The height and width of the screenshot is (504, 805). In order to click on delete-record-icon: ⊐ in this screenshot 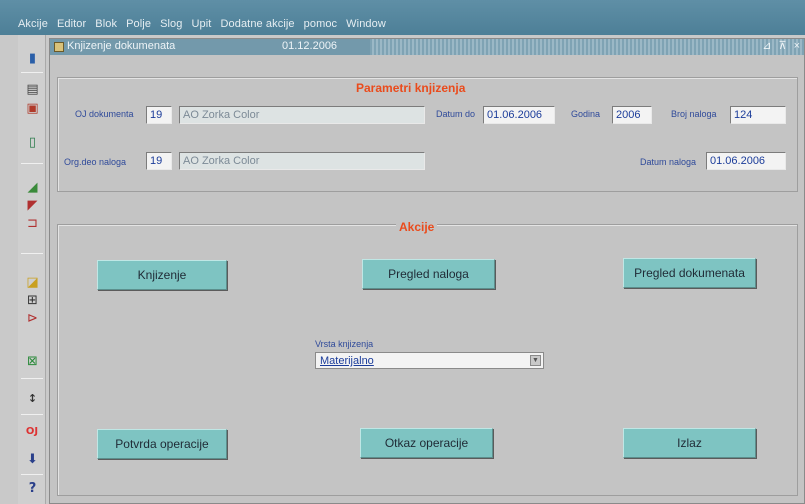, I will do `click(32, 223)`.